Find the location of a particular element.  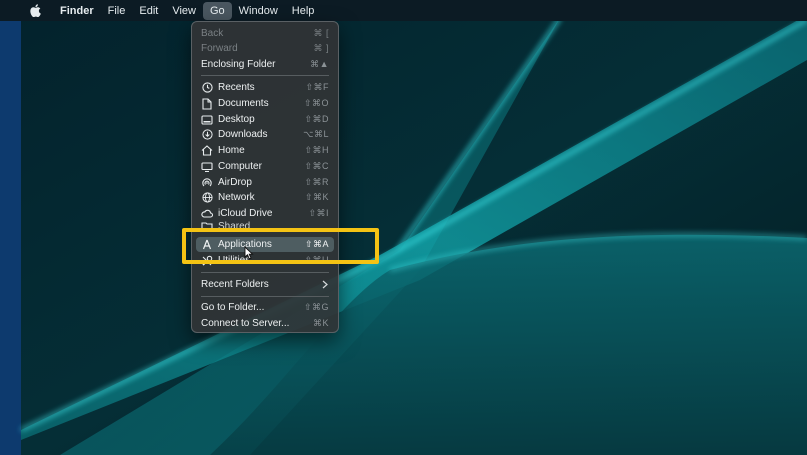

menu-item-label: Documents is located at coordinates (243, 103).